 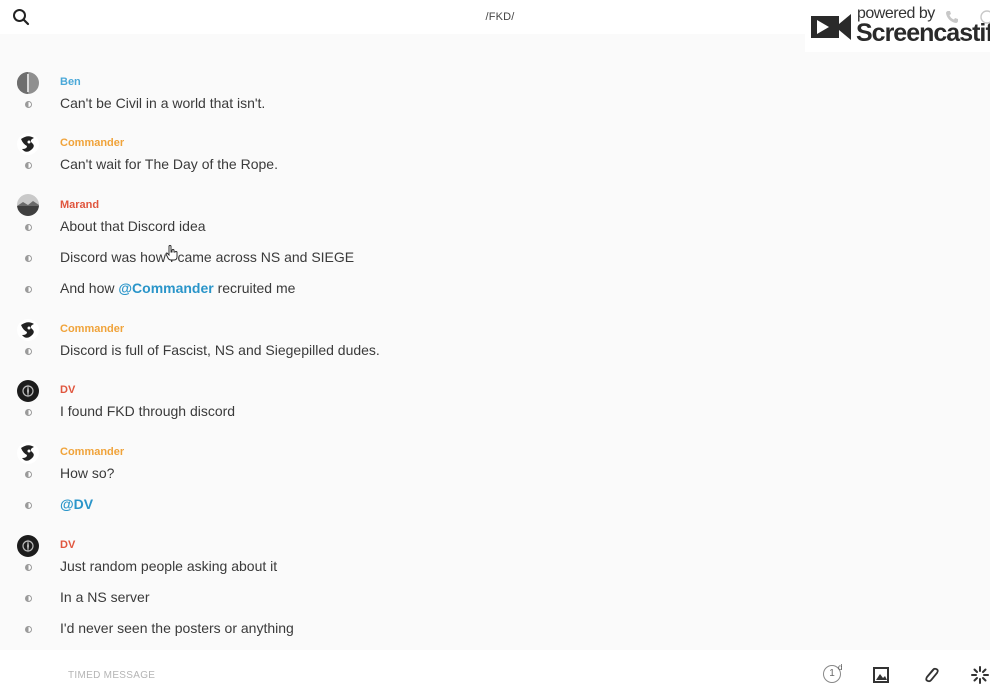 What do you see at coordinates (418, 675) in the screenshot?
I see `message-input` at bounding box center [418, 675].